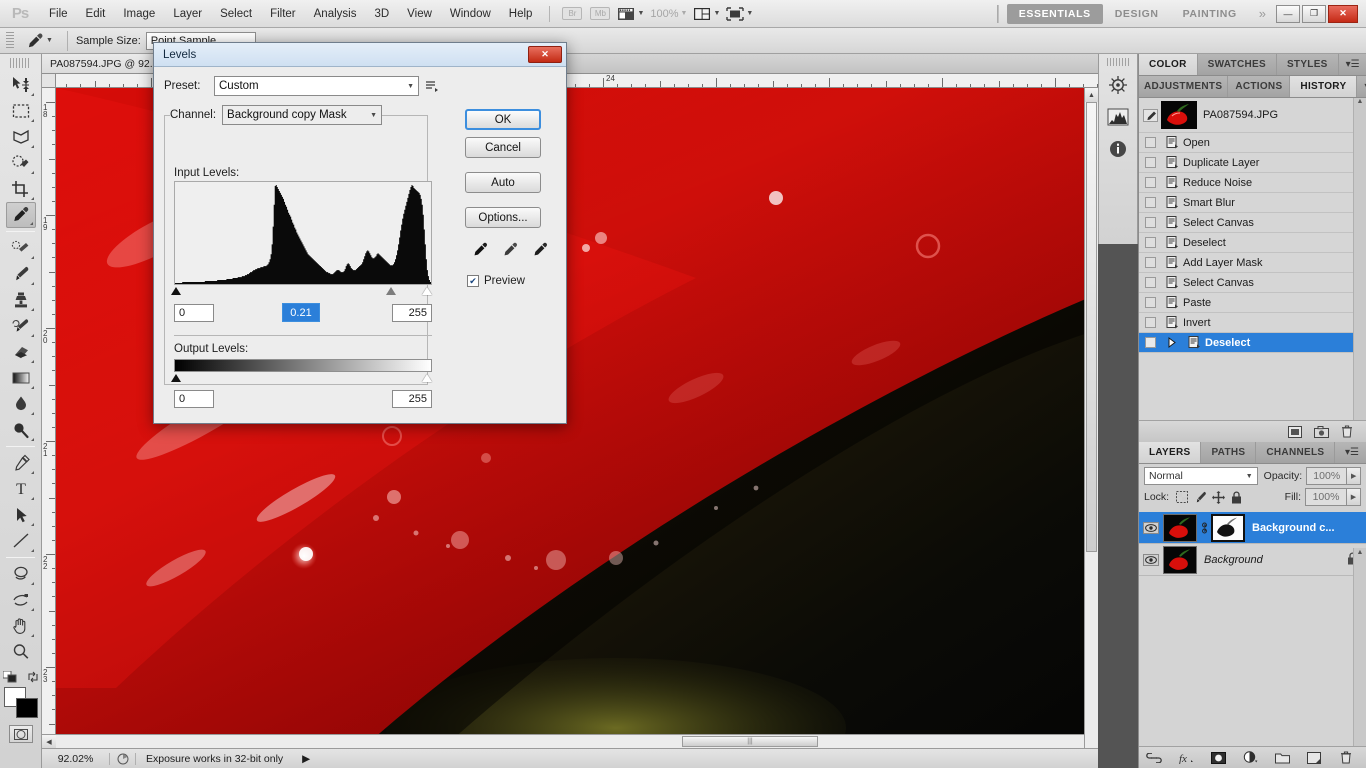 The height and width of the screenshot is (768, 1366). Describe the element at coordinates (21, 574) in the screenshot. I see `3d-object-rotate-tool` at that location.